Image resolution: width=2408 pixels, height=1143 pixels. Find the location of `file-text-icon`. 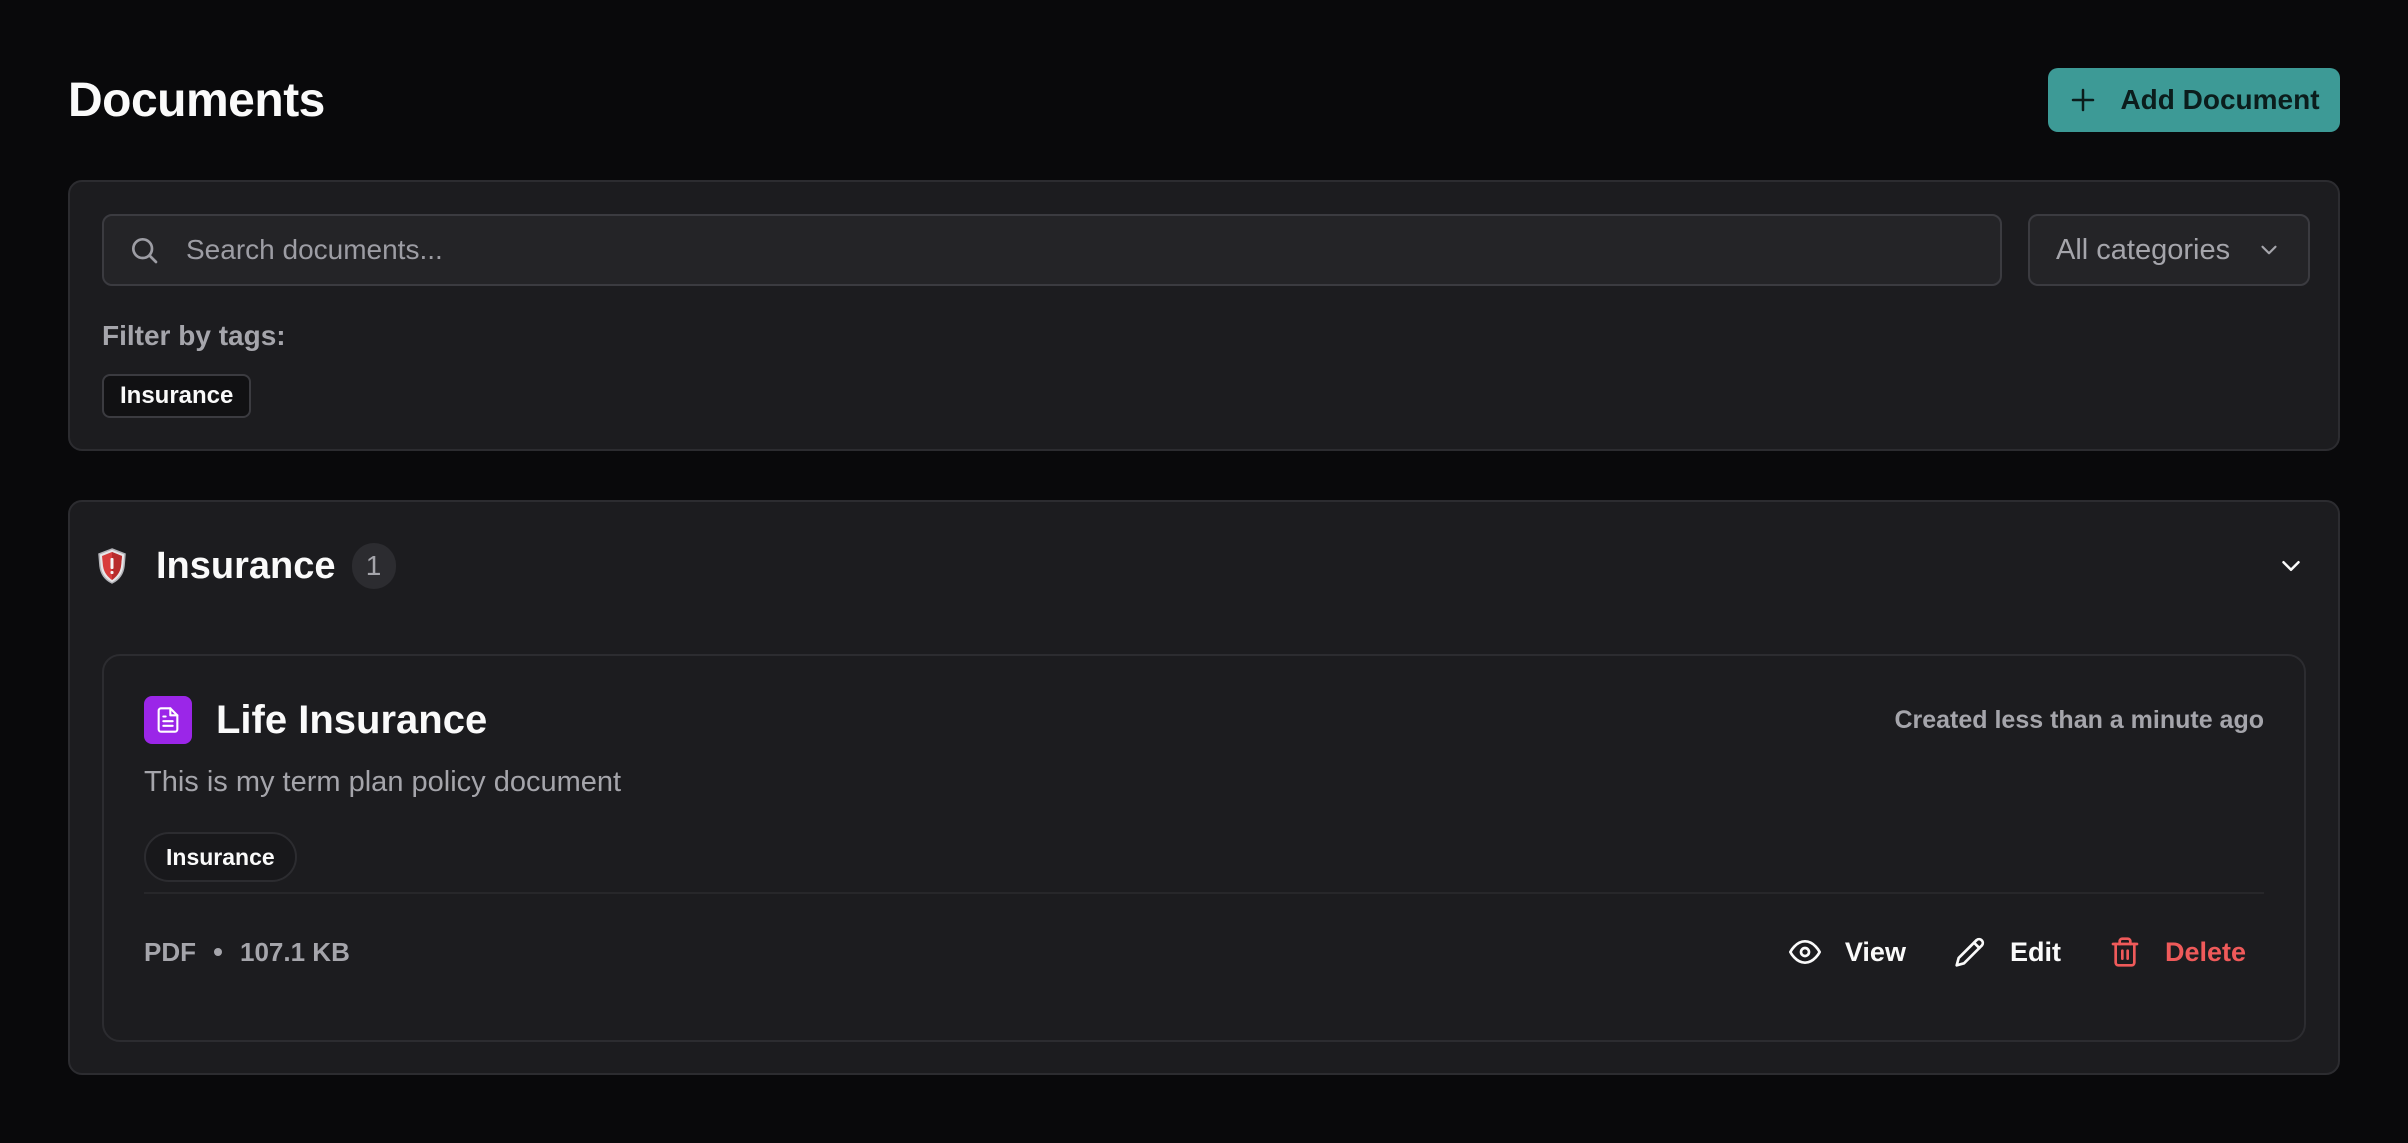

file-text-icon is located at coordinates (168, 720).